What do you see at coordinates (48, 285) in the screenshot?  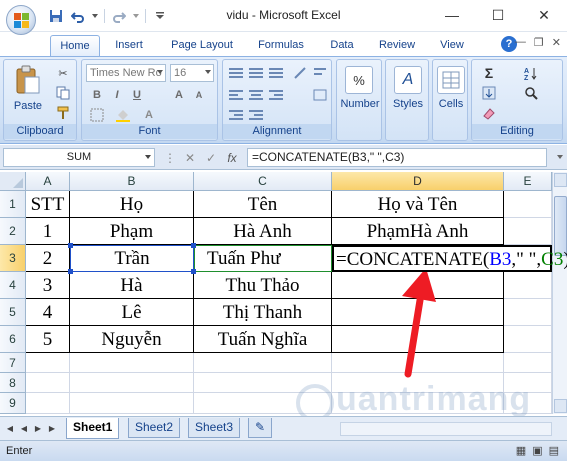 I see `cell-a4: 3` at bounding box center [48, 285].